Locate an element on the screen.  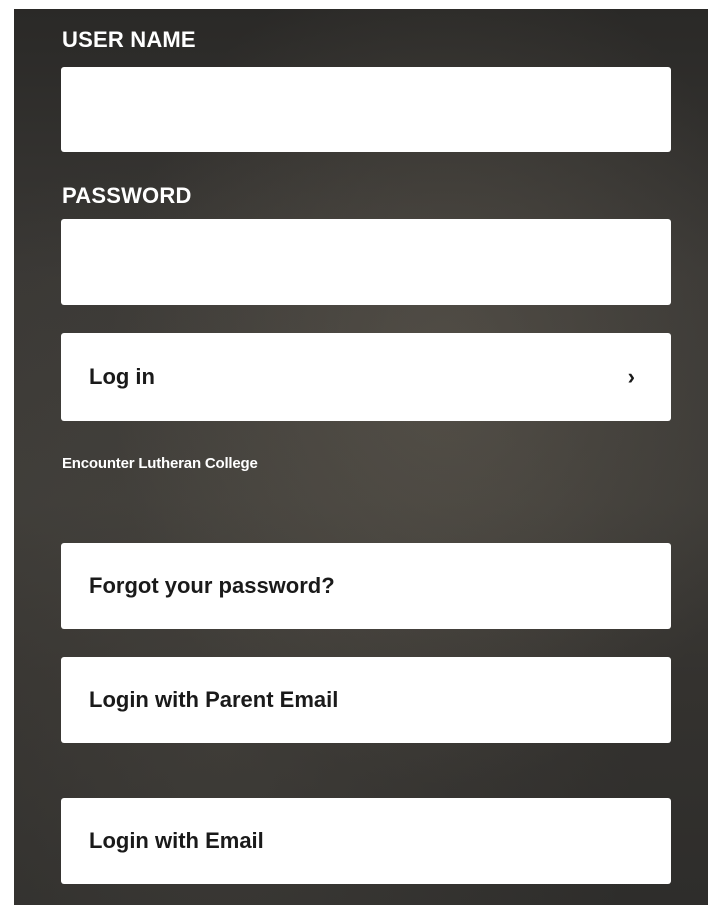
forgot-password-label: Forgot your password? is located at coordinates (212, 585).